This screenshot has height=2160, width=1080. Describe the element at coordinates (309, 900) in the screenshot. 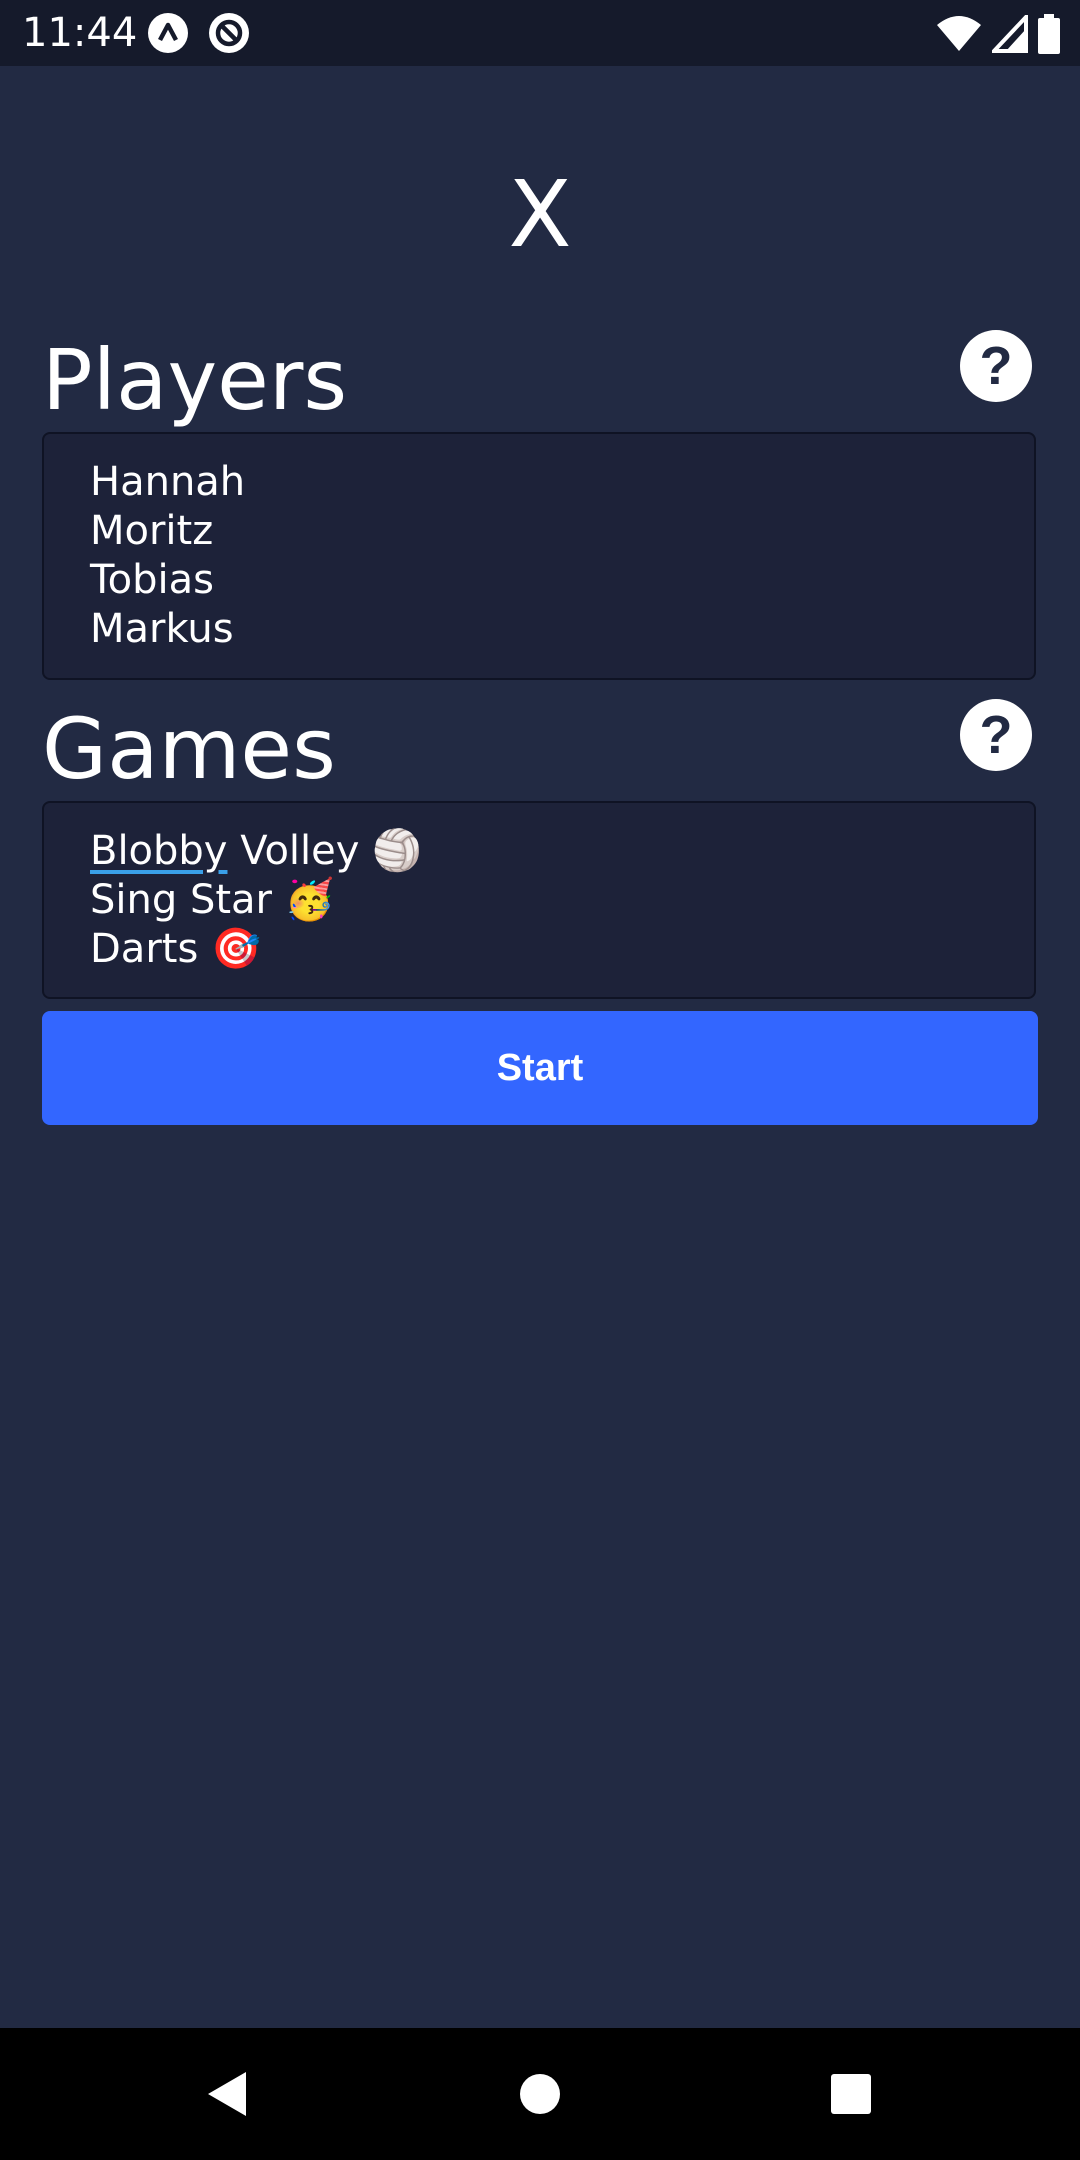

I see `party-face-emoji-icon: 🥳` at that location.